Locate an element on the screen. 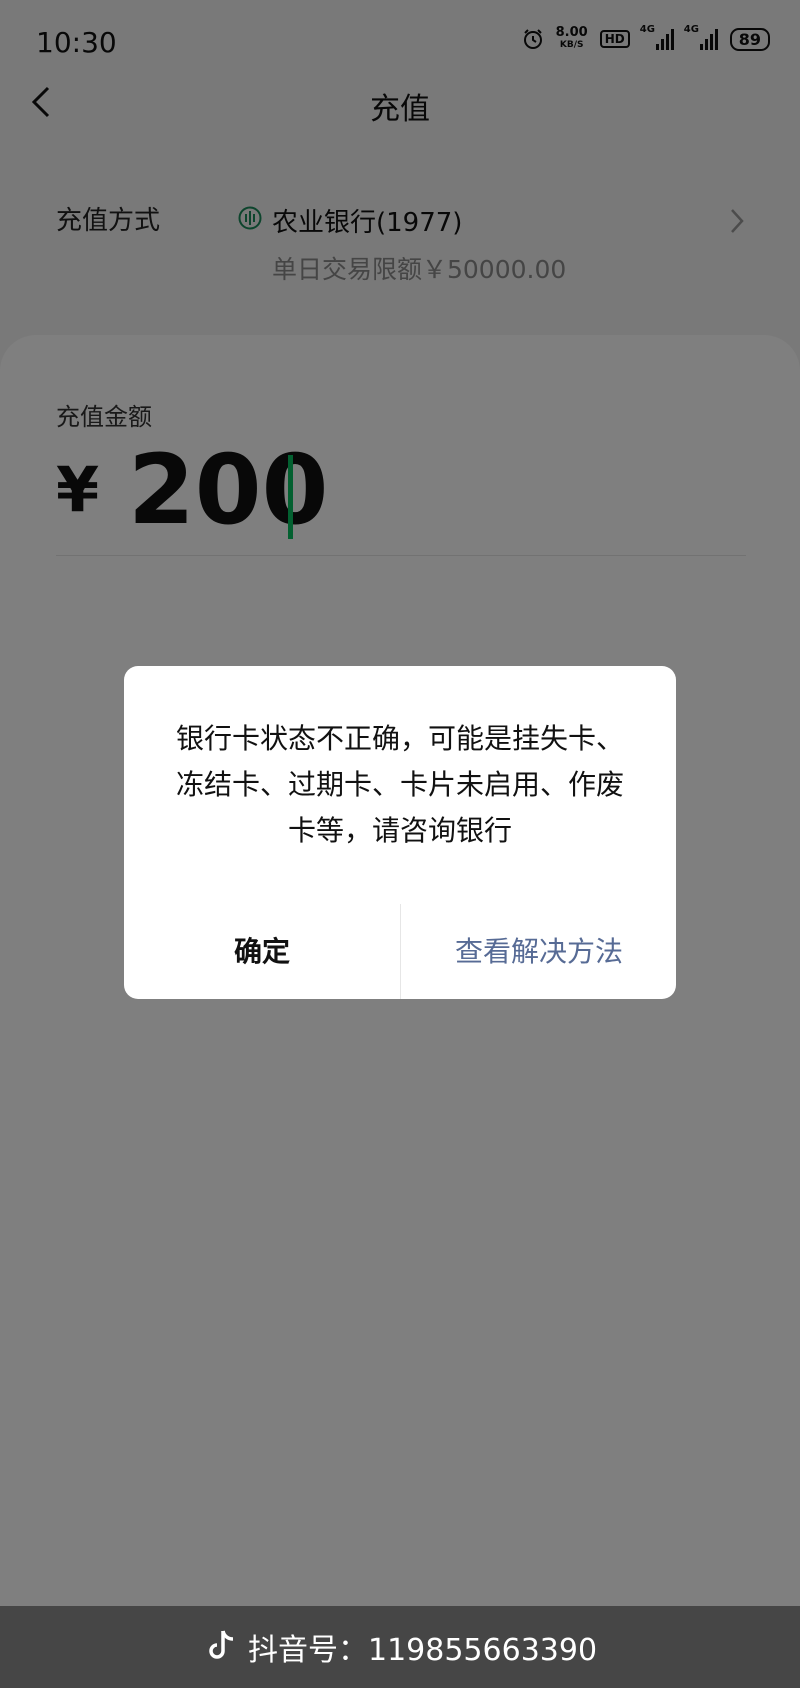 The height and width of the screenshot is (1688, 800). dialog-message: 银行卡状态不正确，可能是挂失卡、冻结卡、过期卡、卡片未启用、作废卡等，请咨询银行 is located at coordinates (399, 784).